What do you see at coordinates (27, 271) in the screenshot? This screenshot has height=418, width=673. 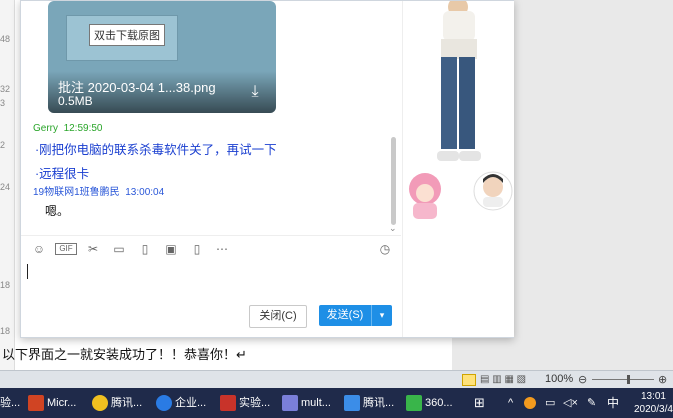 I see `text-caret` at bounding box center [27, 271].